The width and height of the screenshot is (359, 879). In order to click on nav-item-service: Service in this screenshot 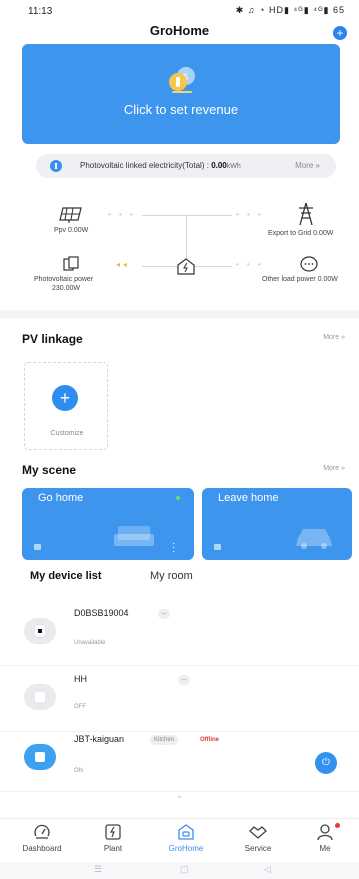, I will do `click(258, 838)`.